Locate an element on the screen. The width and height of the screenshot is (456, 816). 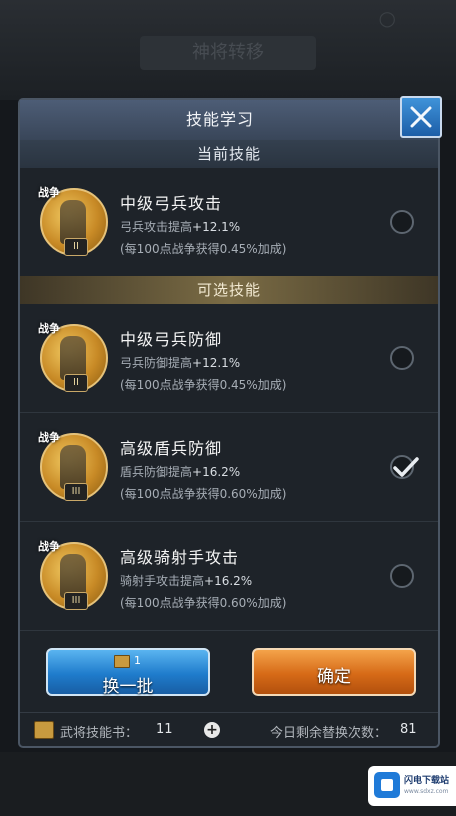
dialog-titlebar: 技能学习 is located at coordinates (229, 120).